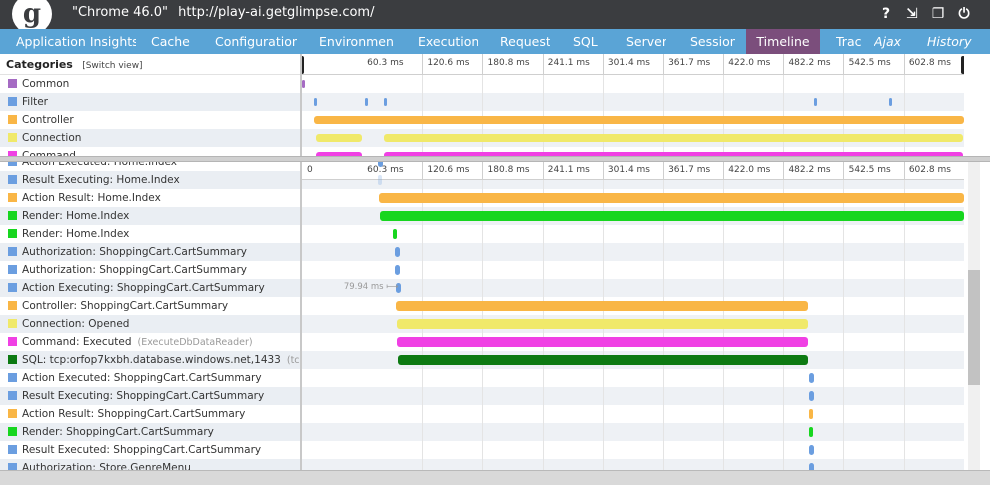 This screenshot has height=485, width=990. What do you see at coordinates (809, 63) in the screenshot?
I see `tick-label: 482.2 ms` at bounding box center [809, 63].